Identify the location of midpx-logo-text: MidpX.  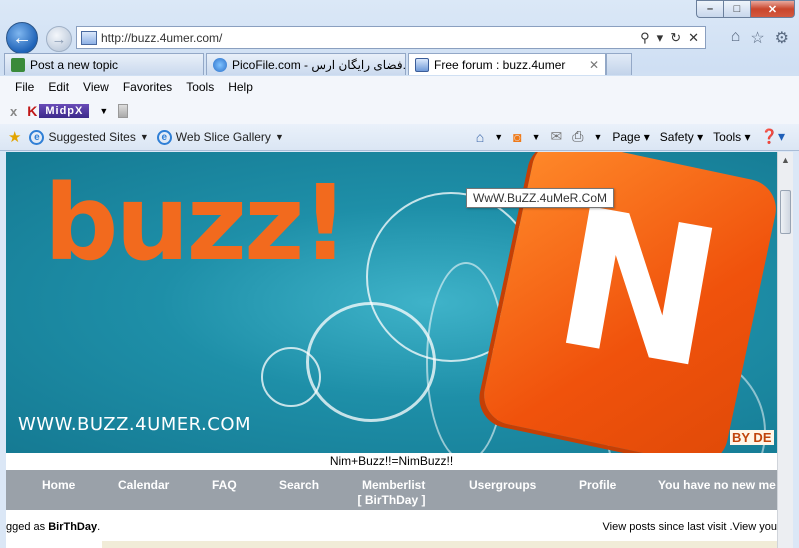
(64, 111).